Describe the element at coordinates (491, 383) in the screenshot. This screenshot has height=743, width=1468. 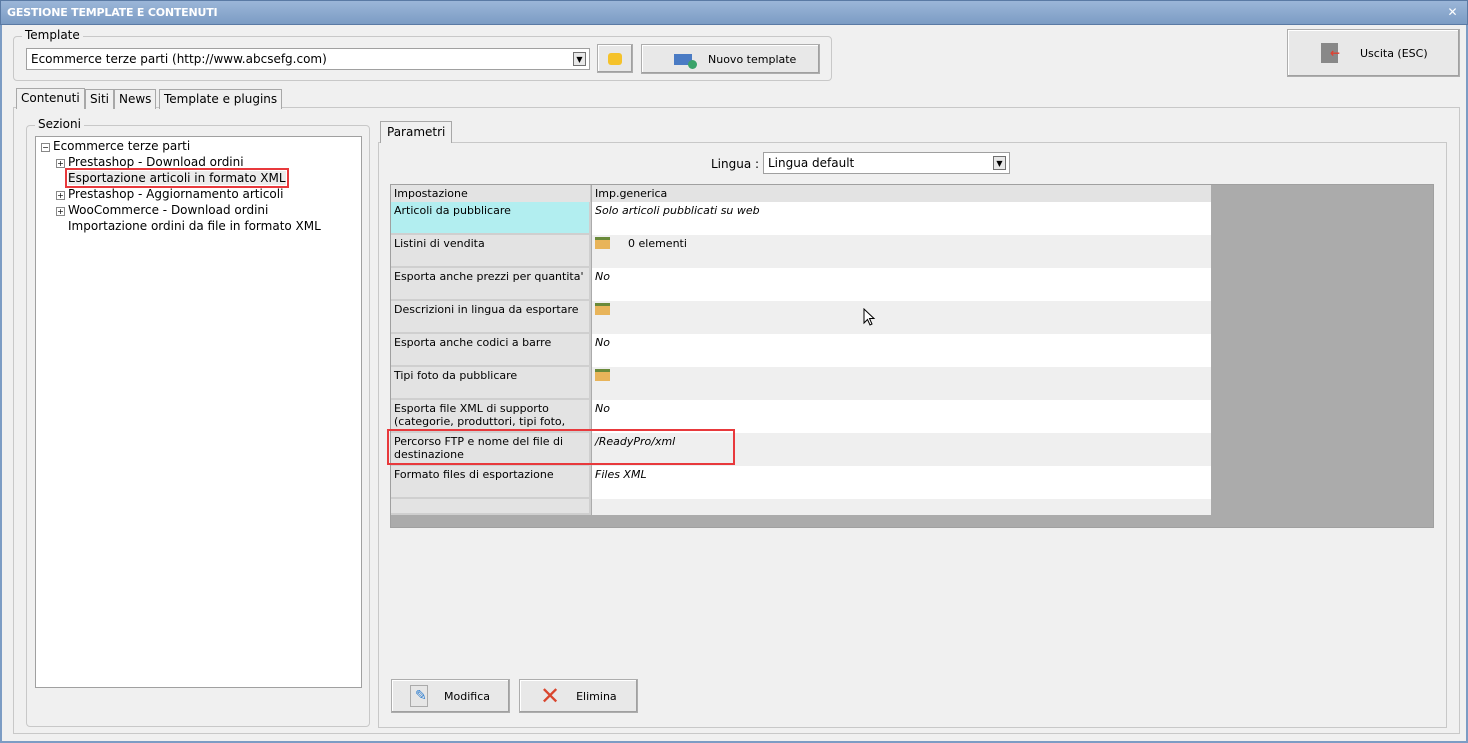
I see `setting-label: Tipi foto da pubblicare` at that location.